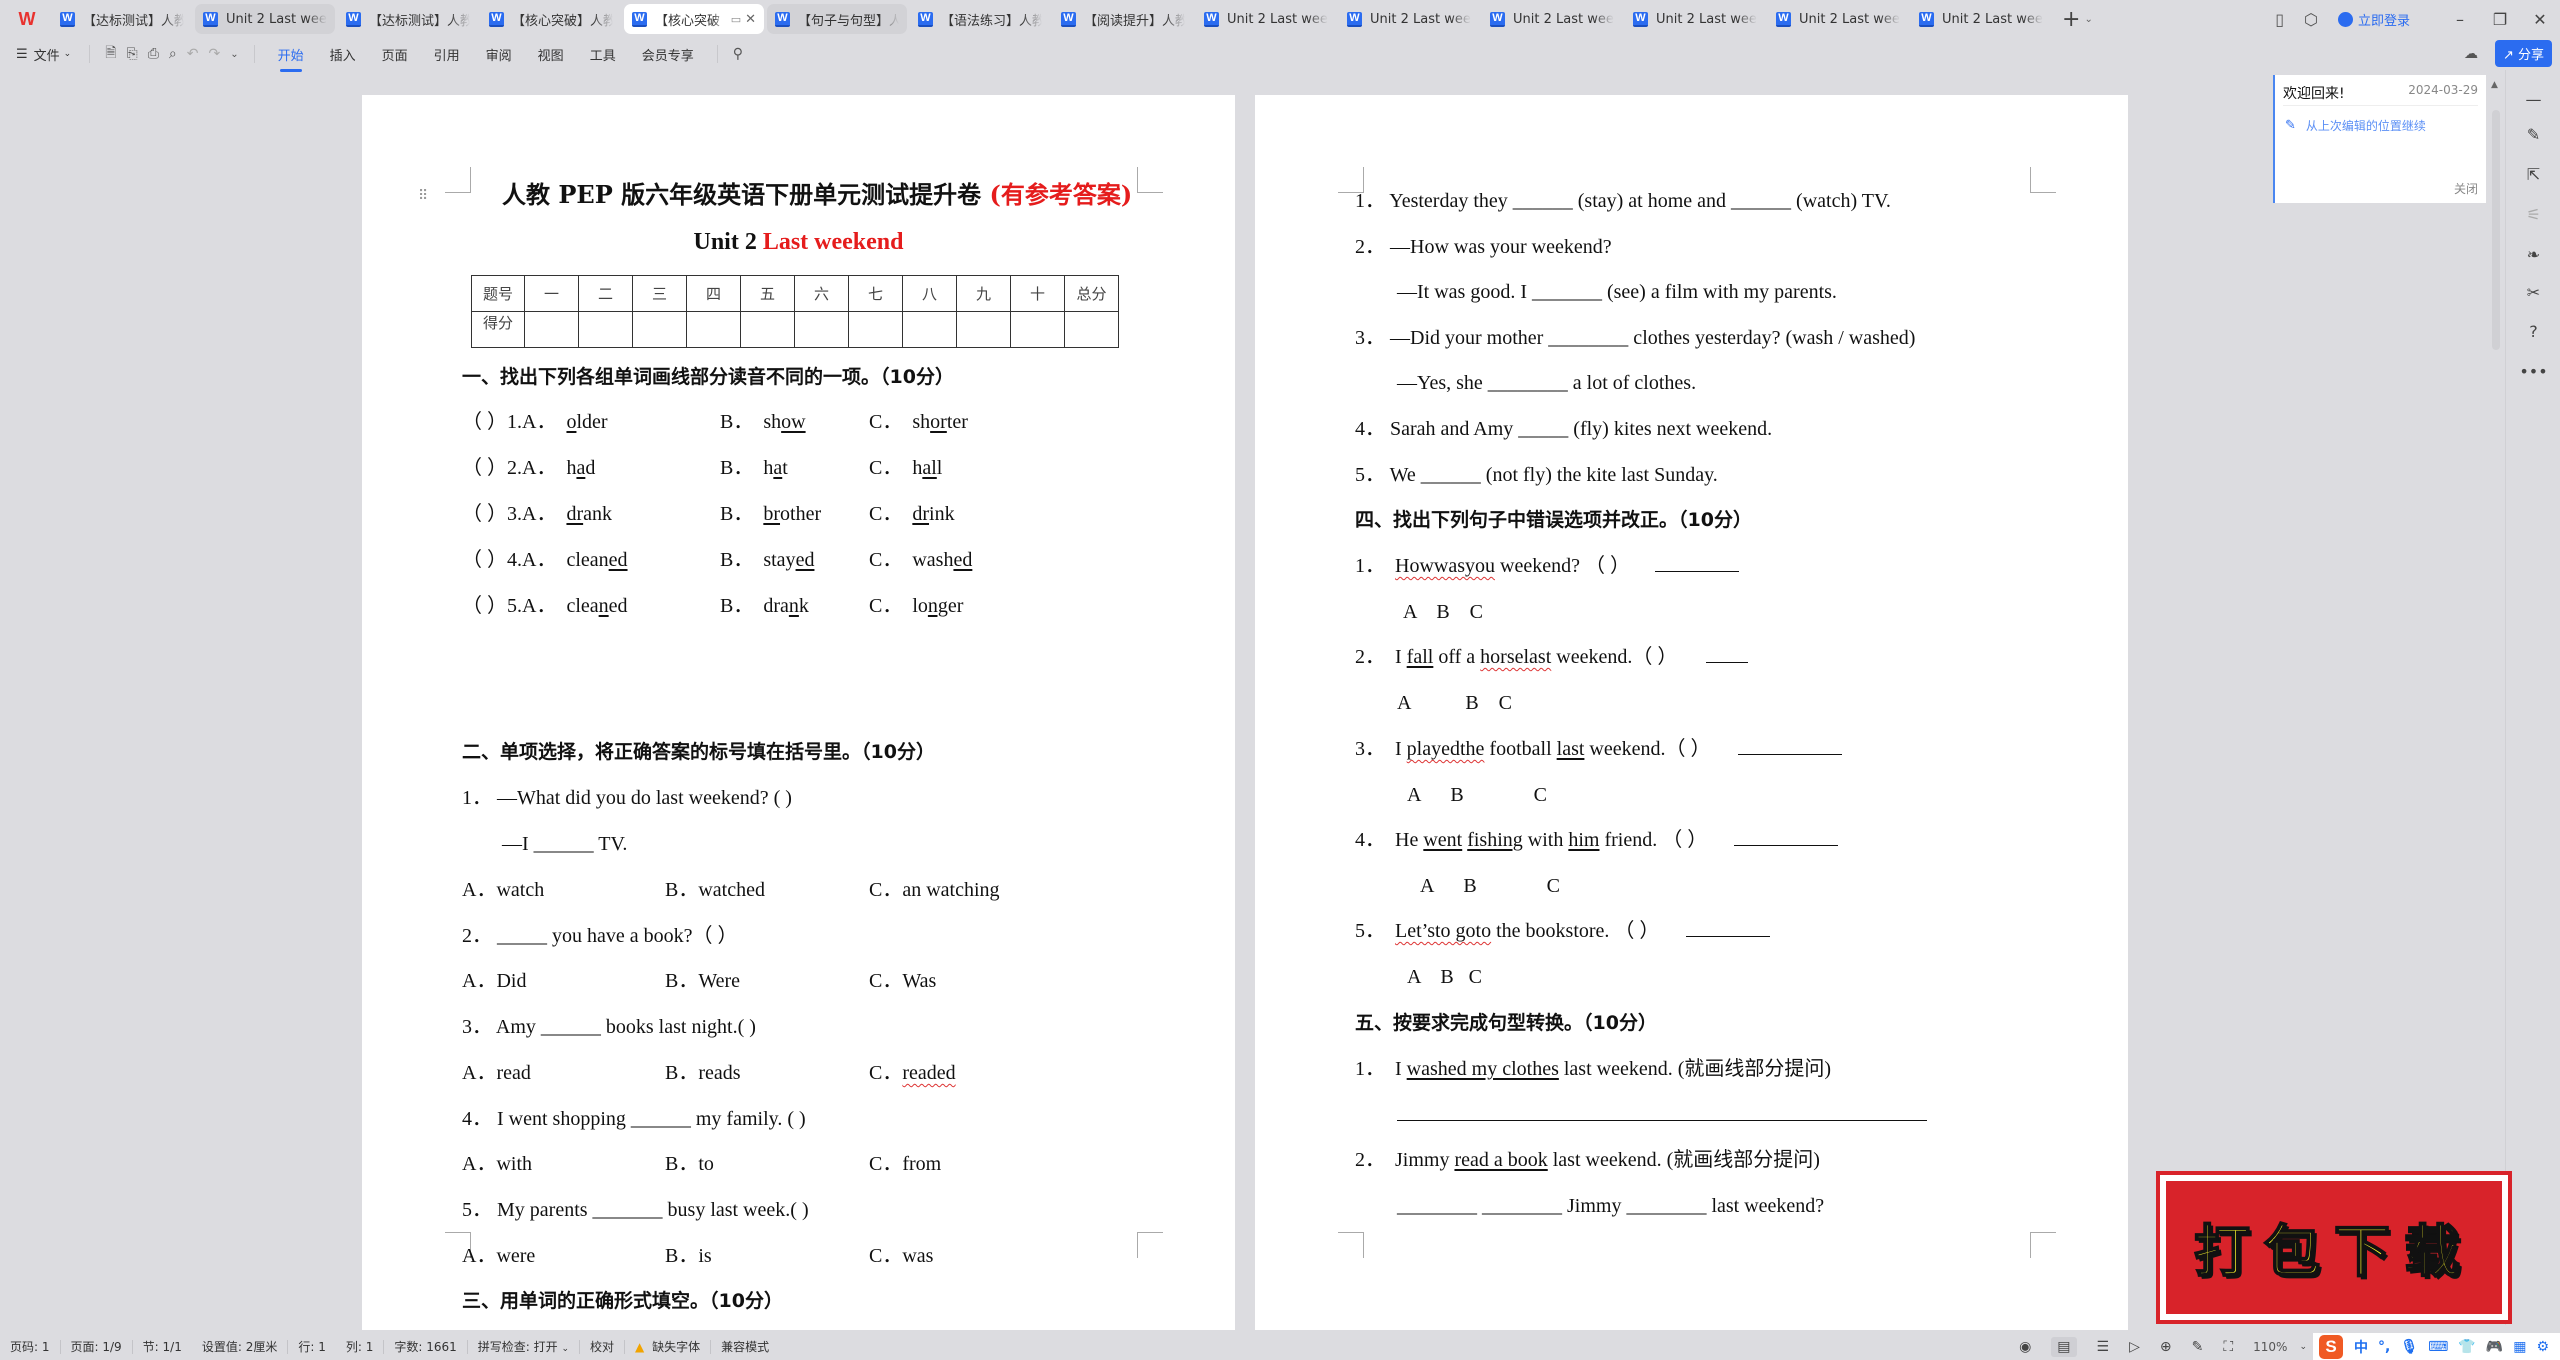 The image size is (2560, 1360). I want to click on web-view-icon: ⊕, so click(2166, 1347).